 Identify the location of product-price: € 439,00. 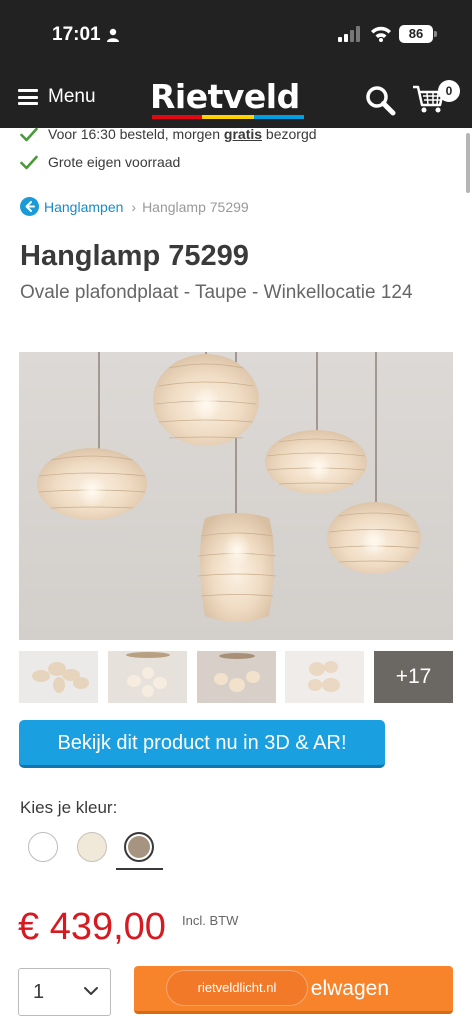
(92, 927).